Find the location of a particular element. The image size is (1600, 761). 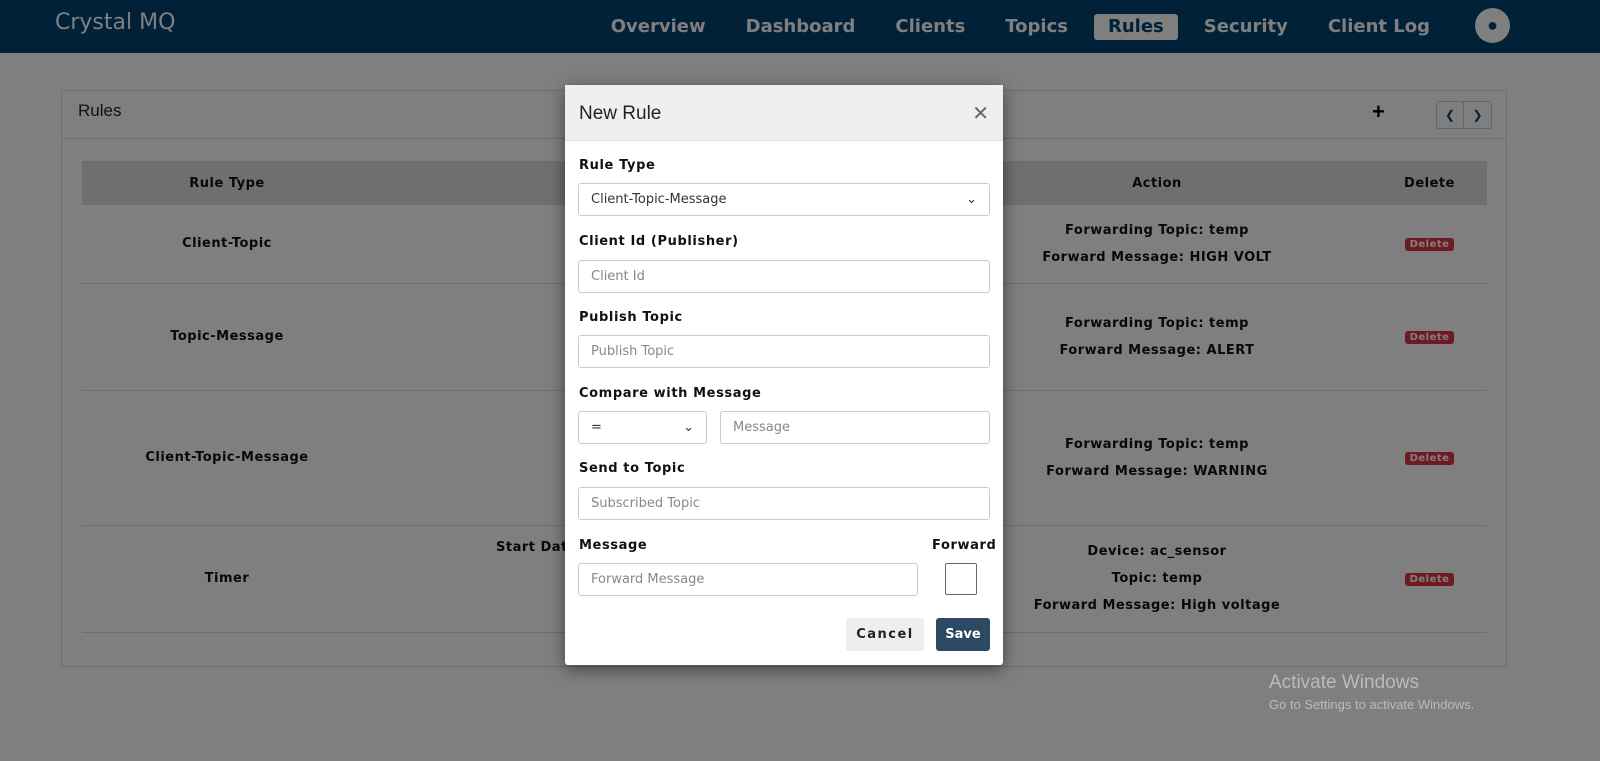

message-input: Message is located at coordinates (855, 427).